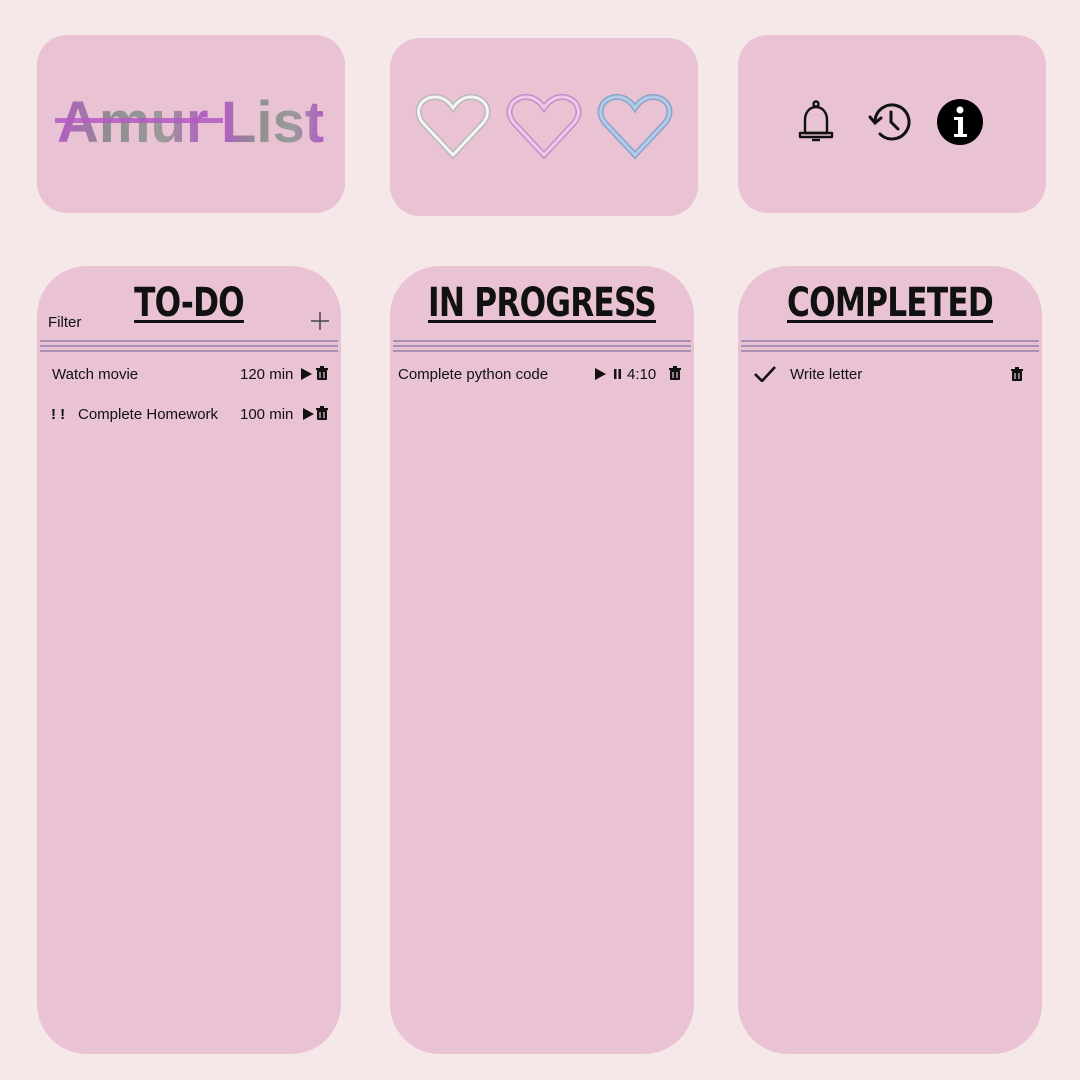 The image size is (1080, 1080). I want to click on task-row: Complete python code 4:10, so click(542, 376).